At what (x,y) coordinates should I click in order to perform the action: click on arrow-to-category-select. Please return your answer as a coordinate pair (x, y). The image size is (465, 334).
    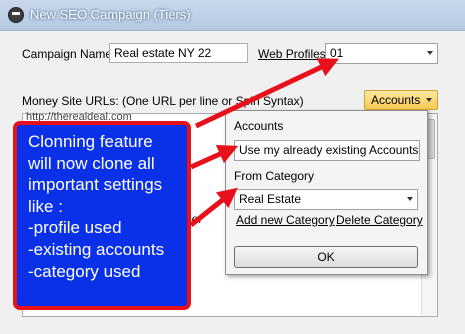
    Looking at the image, I should click on (213, 207).